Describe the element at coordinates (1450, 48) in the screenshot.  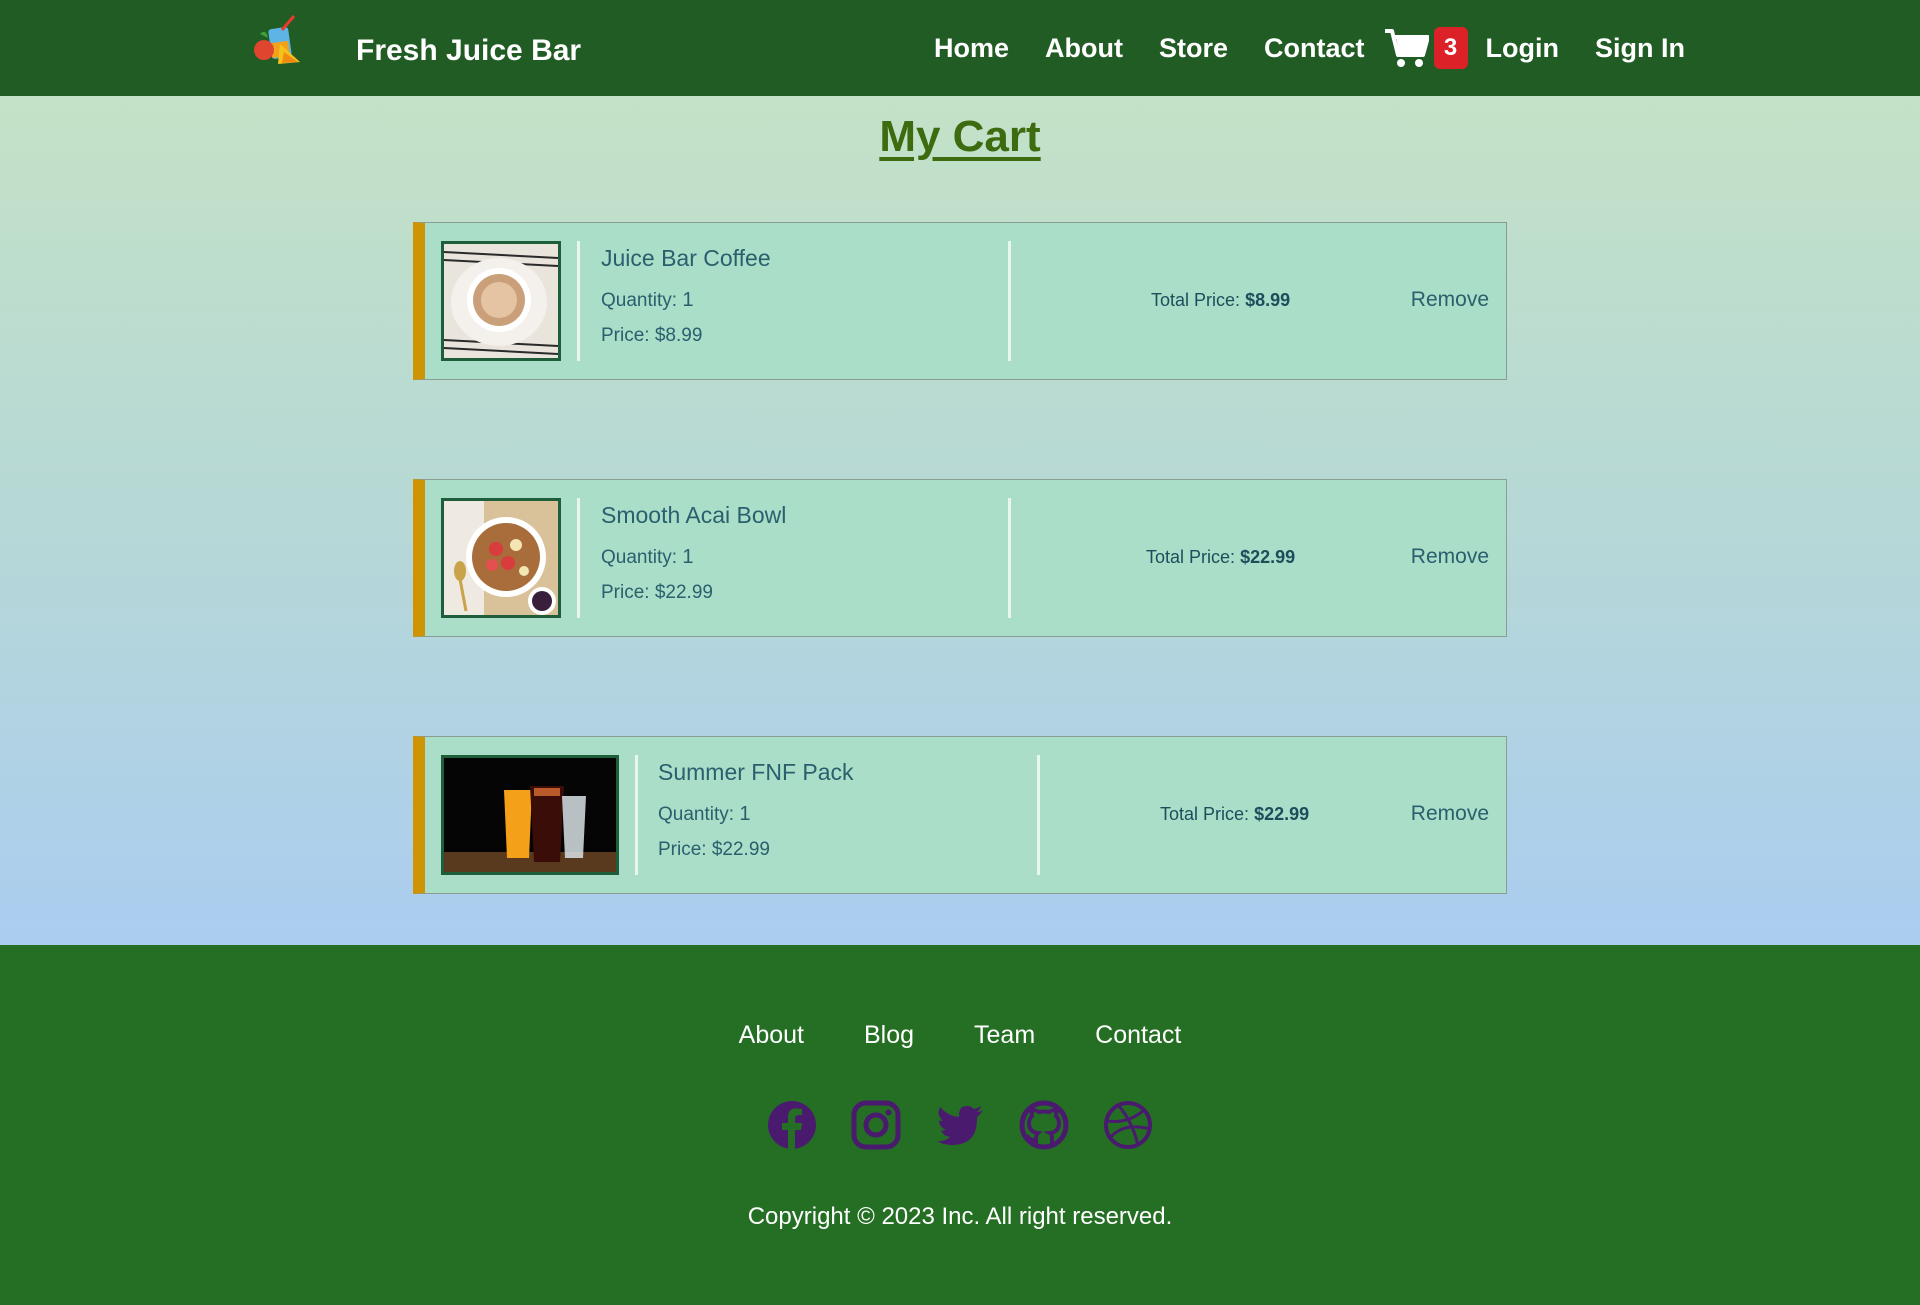
I see `cart-count-badge: 3` at that location.